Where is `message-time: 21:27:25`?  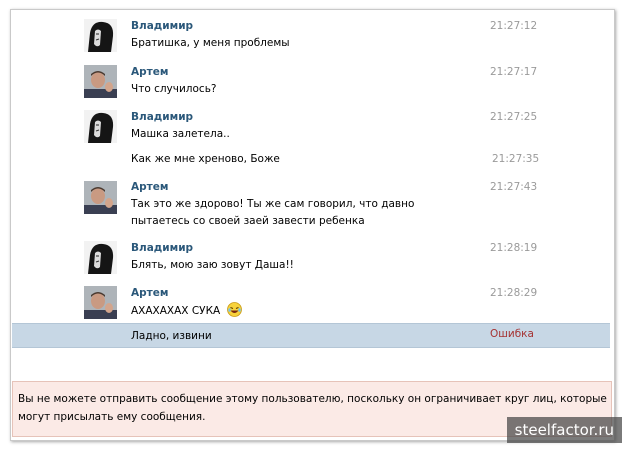 message-time: 21:27:25 is located at coordinates (514, 117).